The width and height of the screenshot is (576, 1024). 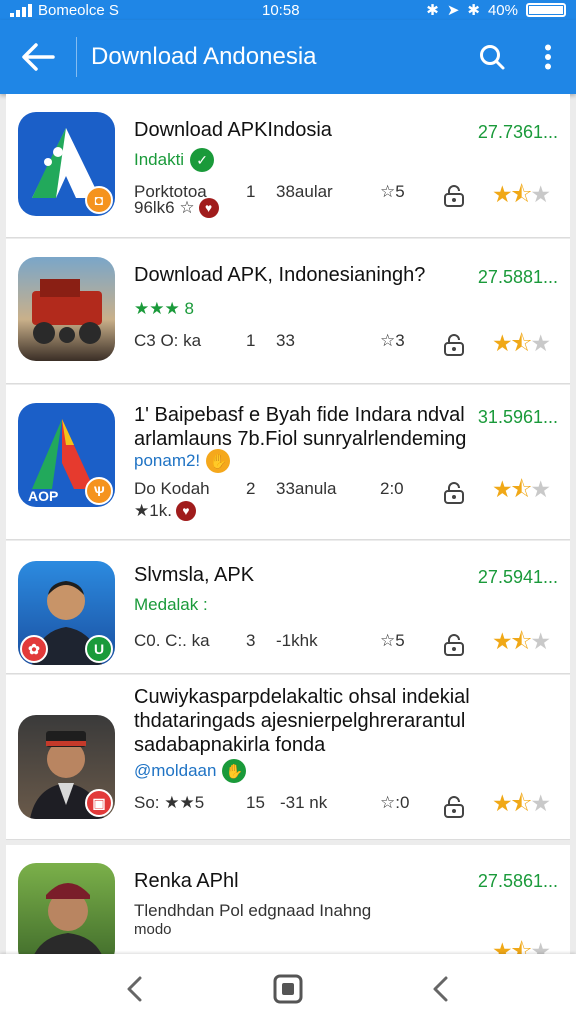 I want to click on app-title-line: Renka APhl, so click(x=186, y=881).